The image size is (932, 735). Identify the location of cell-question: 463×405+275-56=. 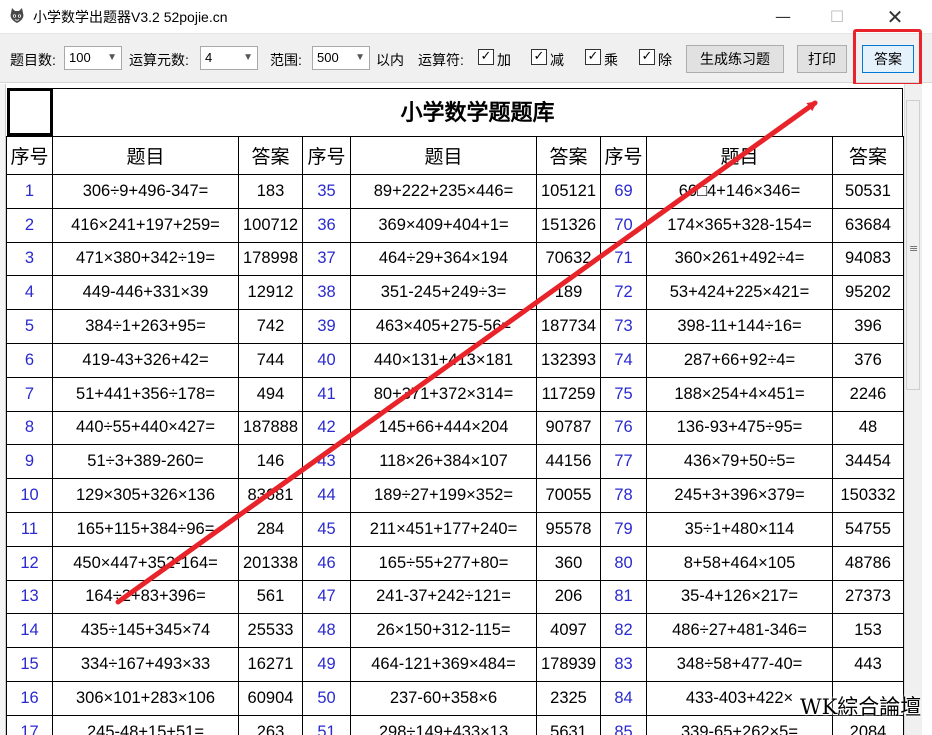
(443, 326).